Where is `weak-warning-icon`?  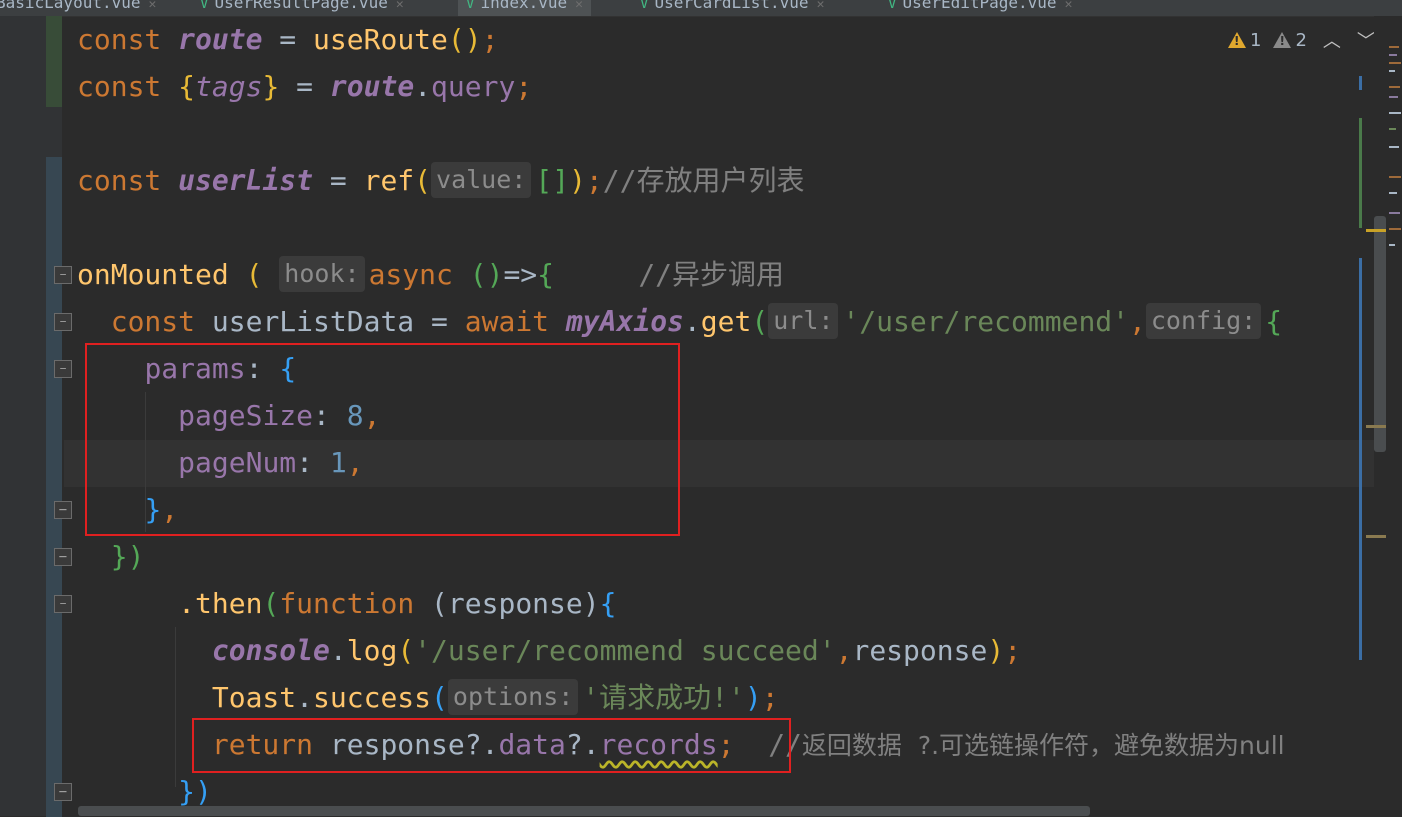 weak-warning-icon is located at coordinates (1282, 40).